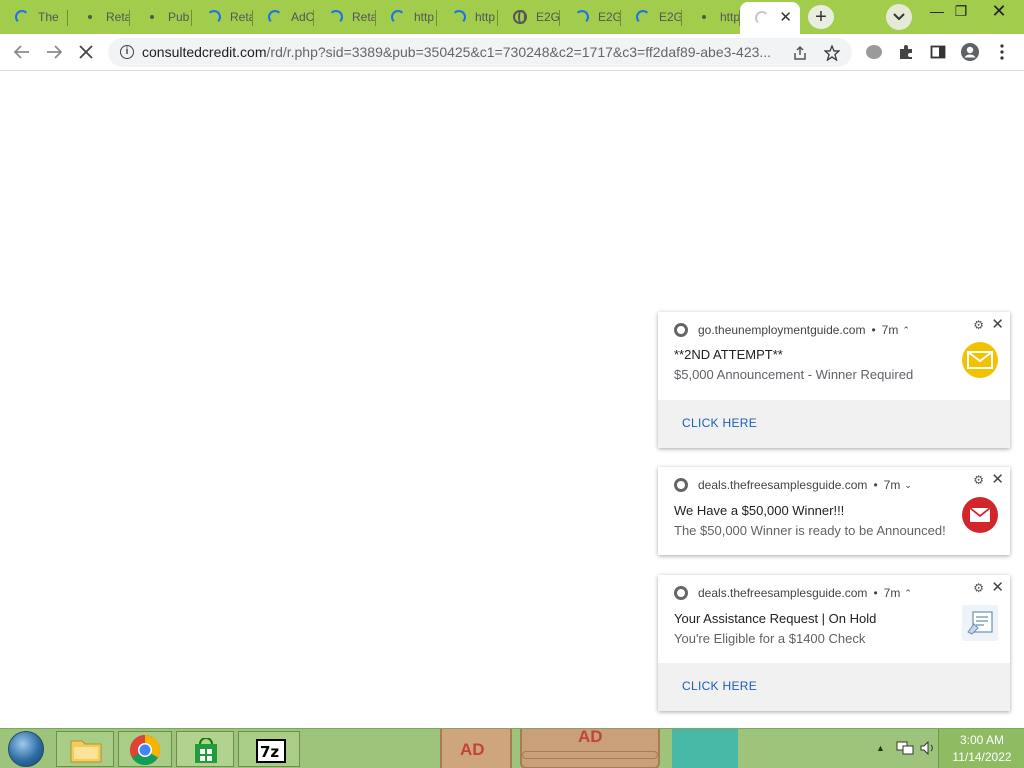  I want to click on action-label: CLICK HERE, so click(720, 423).